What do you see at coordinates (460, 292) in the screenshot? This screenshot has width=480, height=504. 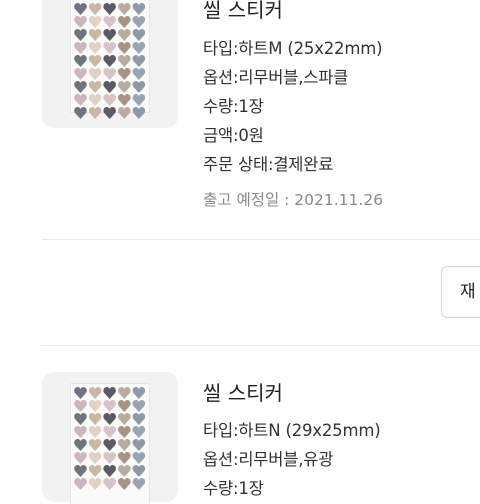 I see `order-action-button: 재` at bounding box center [460, 292].